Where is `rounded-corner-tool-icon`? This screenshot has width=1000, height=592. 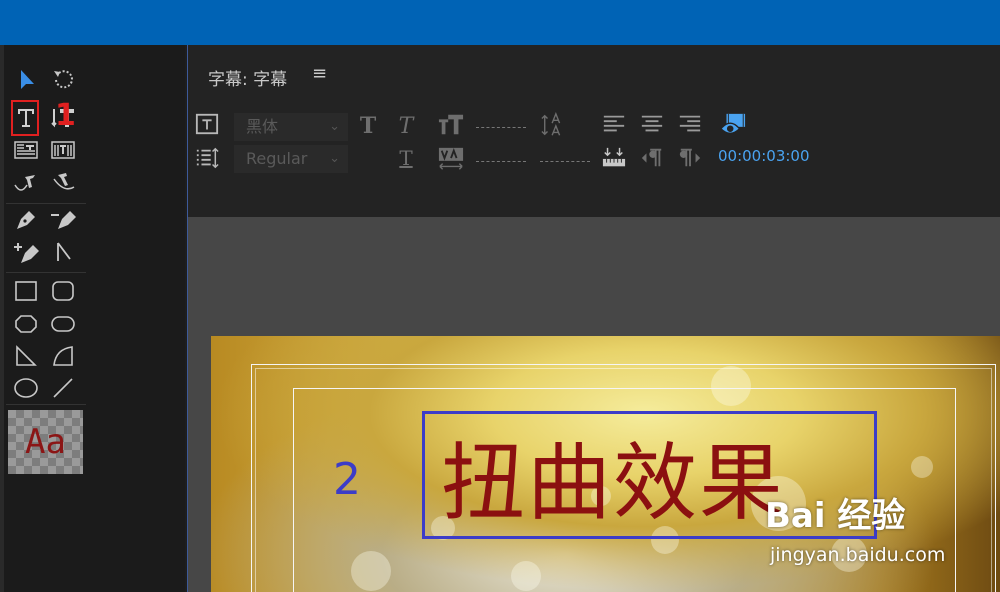
rounded-corner-tool-icon is located at coordinates (63, 324).